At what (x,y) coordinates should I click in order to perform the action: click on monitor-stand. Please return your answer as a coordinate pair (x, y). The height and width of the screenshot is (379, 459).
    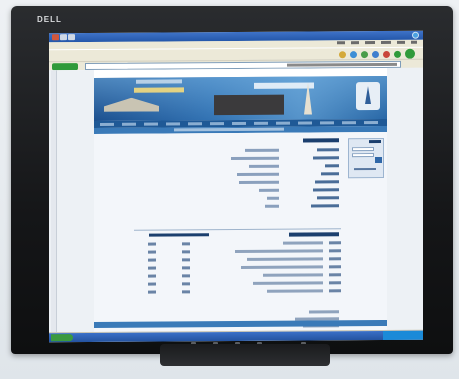
    Looking at the image, I should click on (245, 355).